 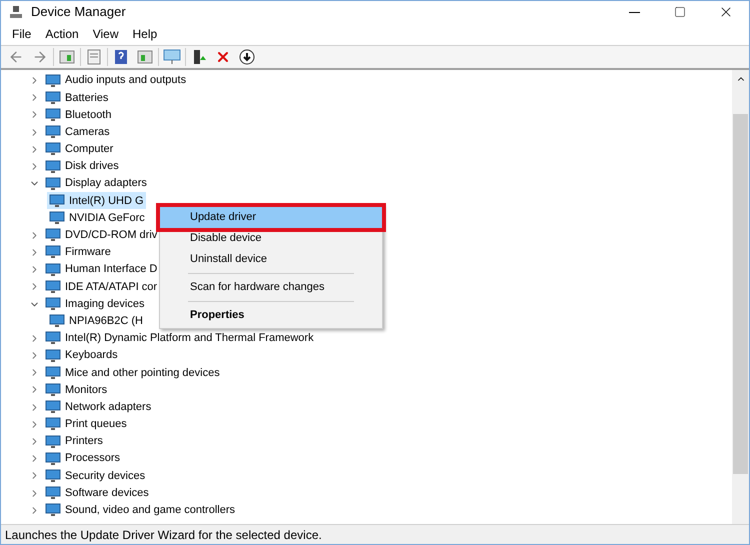 I want to click on tree-item: Processors, so click(x=92, y=458).